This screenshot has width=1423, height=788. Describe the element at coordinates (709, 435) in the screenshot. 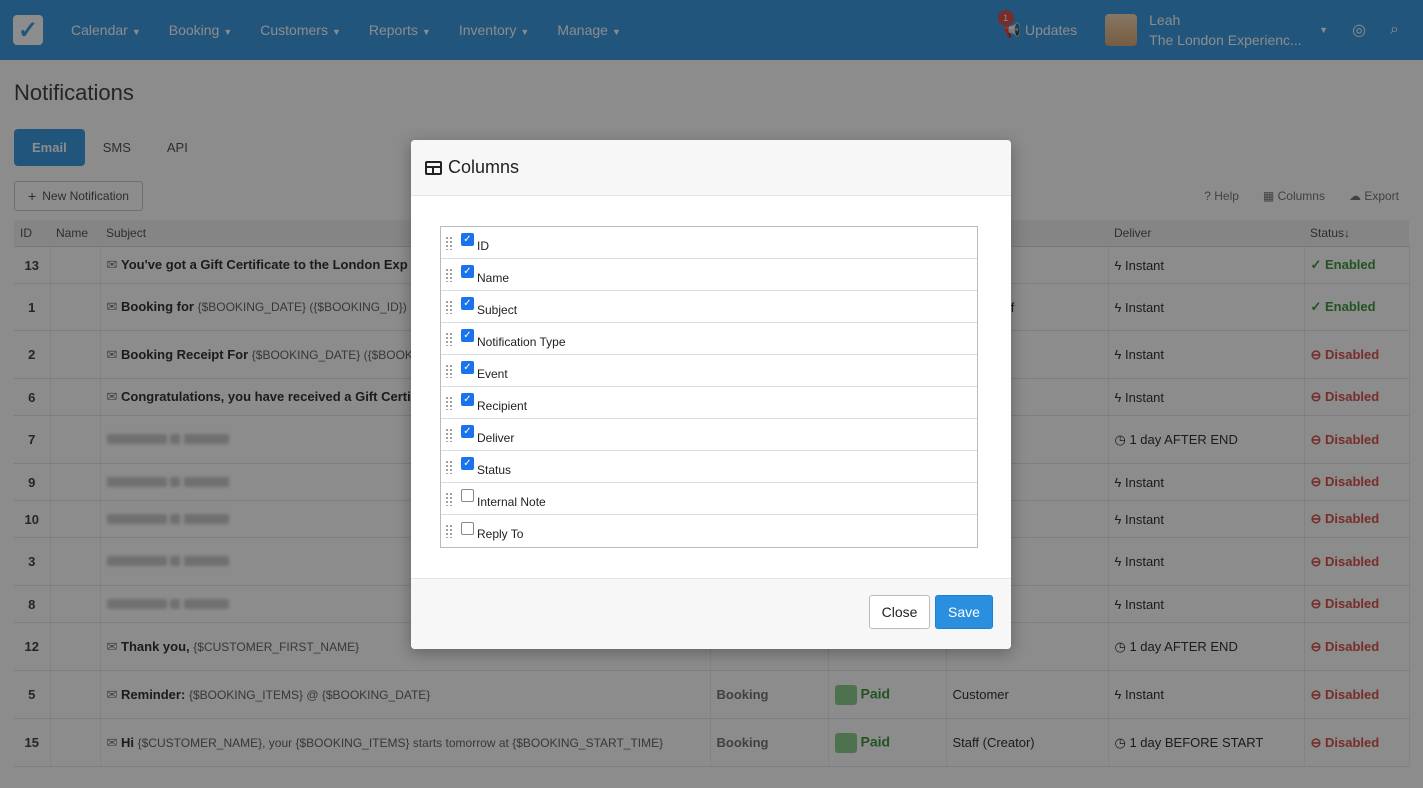

I see `column-option-row: ✓ Deliver` at that location.